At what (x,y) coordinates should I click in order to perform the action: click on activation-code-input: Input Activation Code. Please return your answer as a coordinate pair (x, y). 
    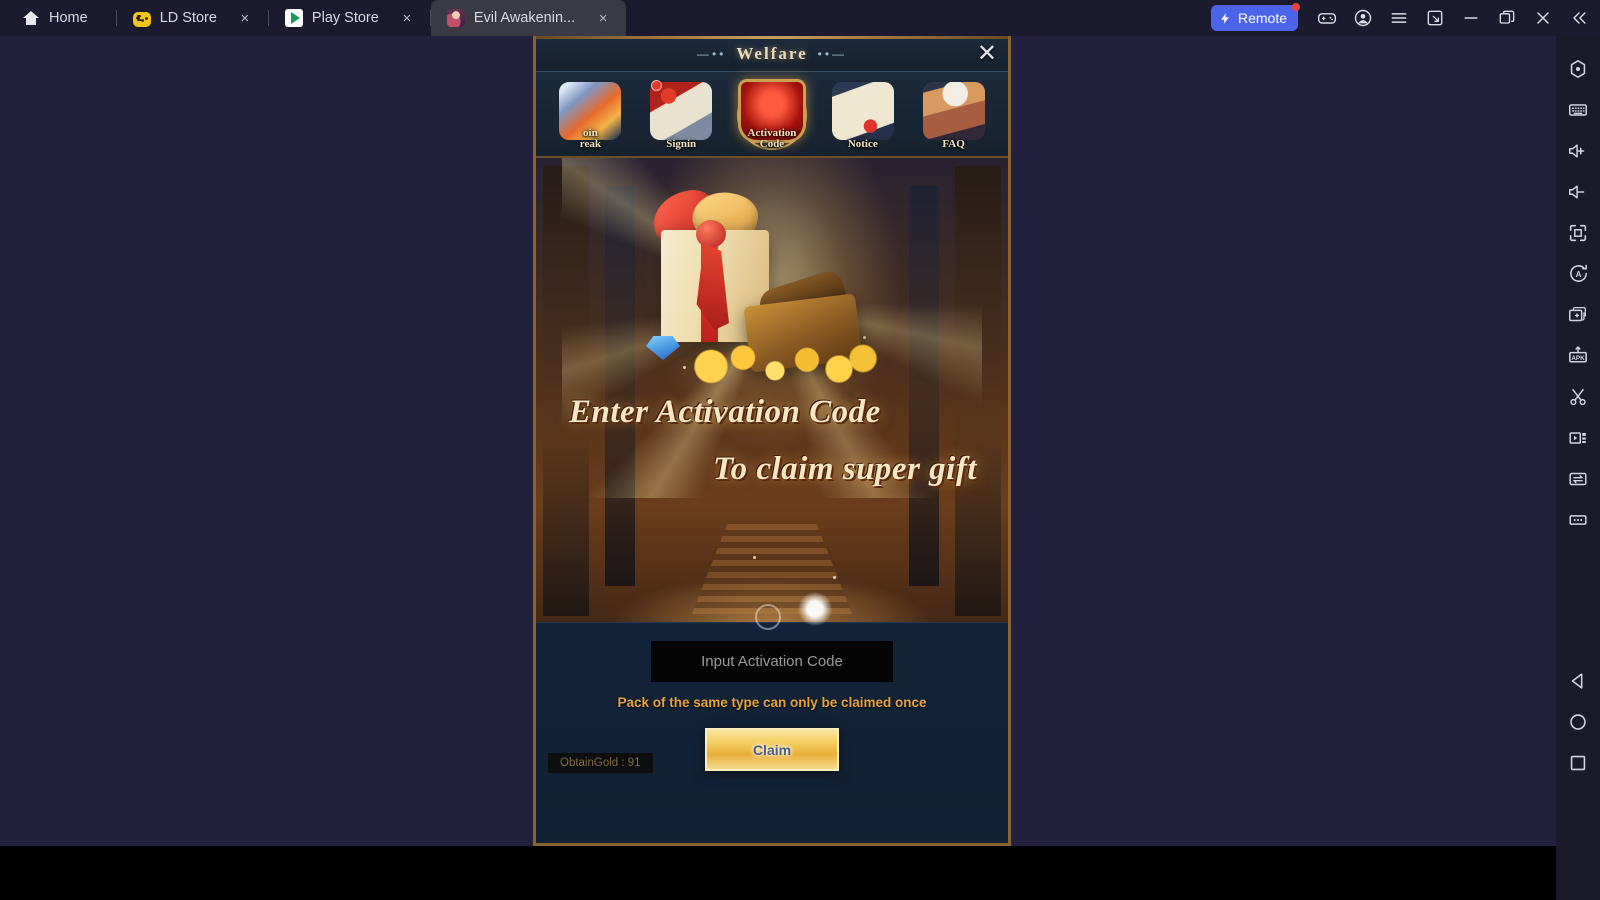
    Looking at the image, I should click on (772, 661).